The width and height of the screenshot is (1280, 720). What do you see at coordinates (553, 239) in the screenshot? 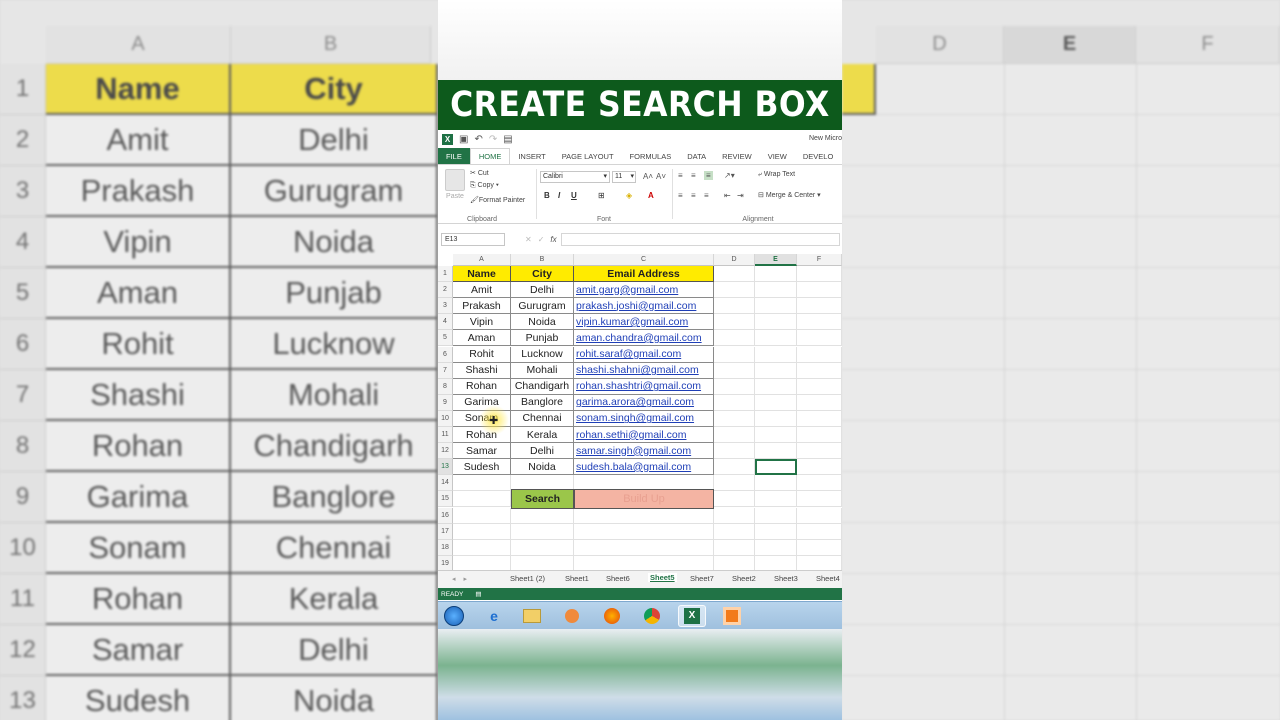
I see `fx-icon: fx` at bounding box center [553, 239].